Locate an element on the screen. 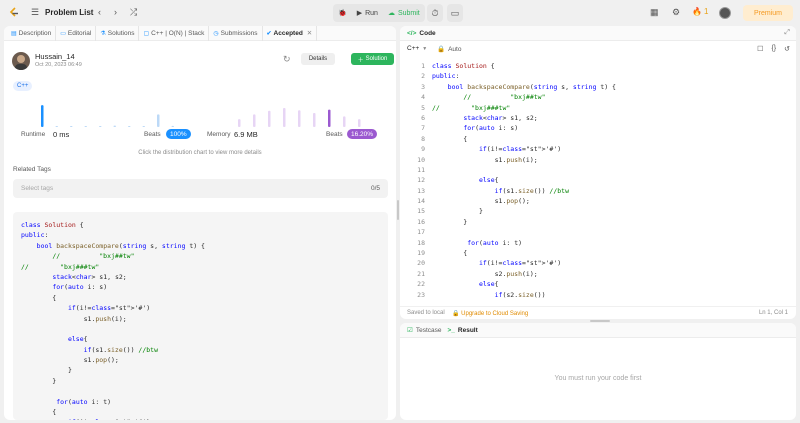 This screenshot has width=800, height=423. problem-list-link: Problem List is located at coordinates (69, 12).